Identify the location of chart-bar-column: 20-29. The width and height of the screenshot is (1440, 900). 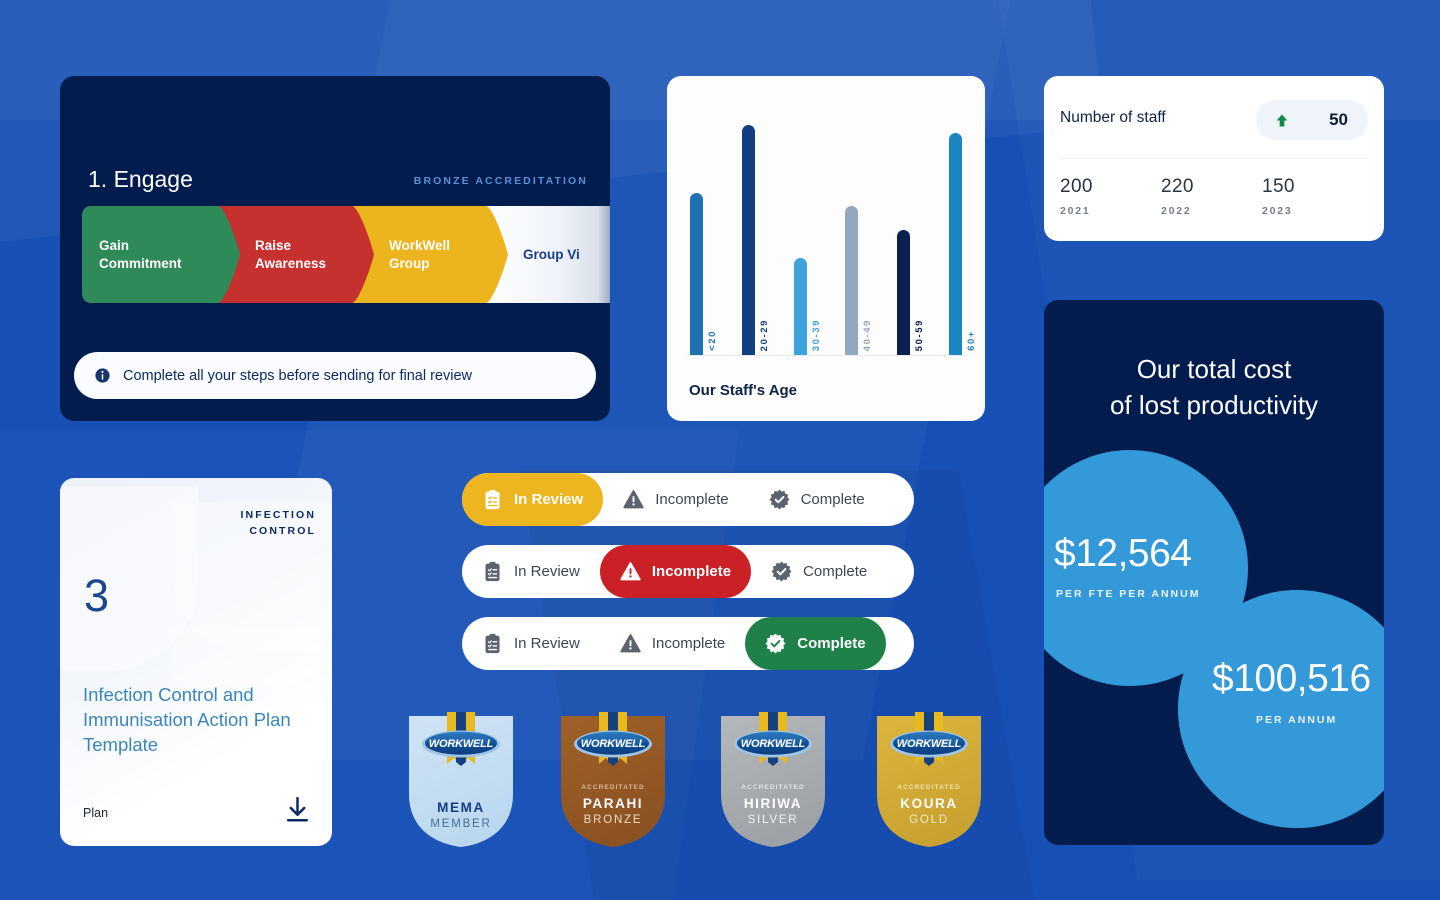
(755, 224).